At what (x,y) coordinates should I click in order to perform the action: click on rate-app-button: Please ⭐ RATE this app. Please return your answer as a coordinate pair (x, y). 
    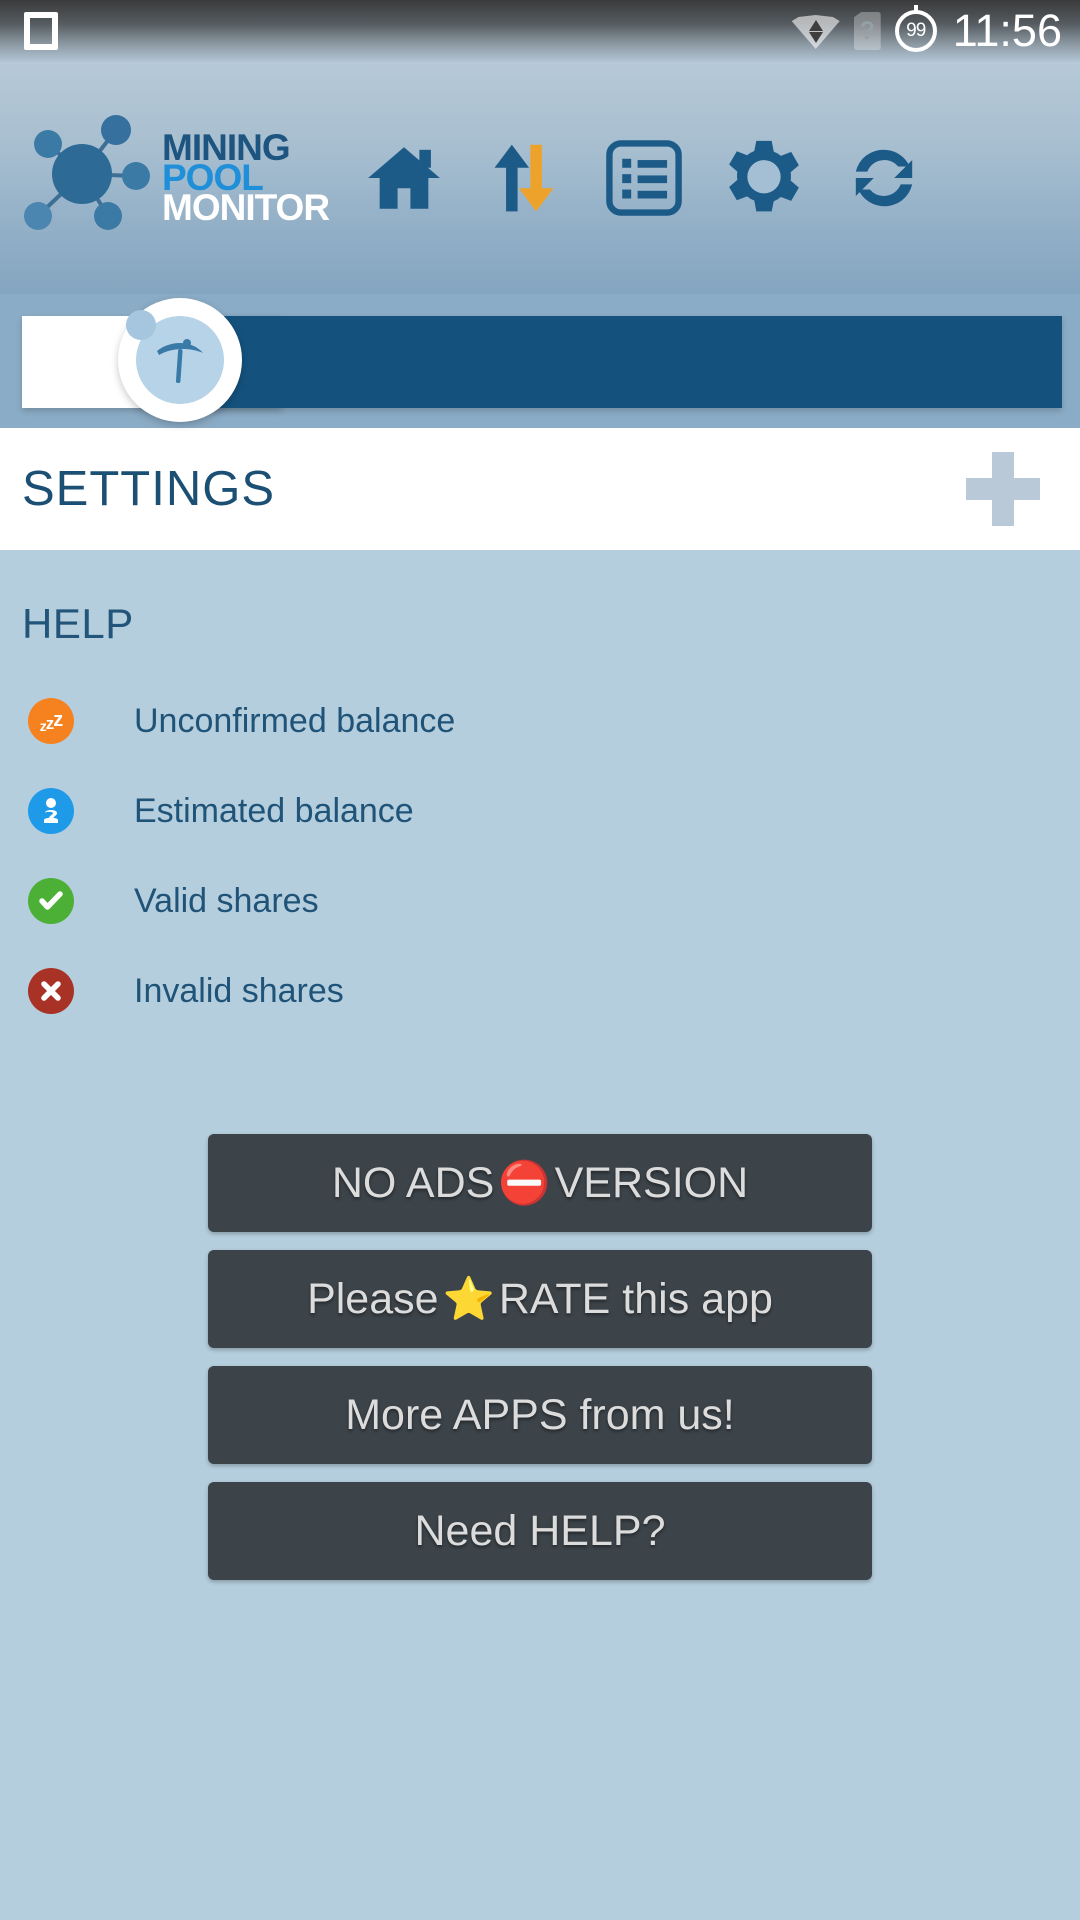
    Looking at the image, I should click on (540, 1299).